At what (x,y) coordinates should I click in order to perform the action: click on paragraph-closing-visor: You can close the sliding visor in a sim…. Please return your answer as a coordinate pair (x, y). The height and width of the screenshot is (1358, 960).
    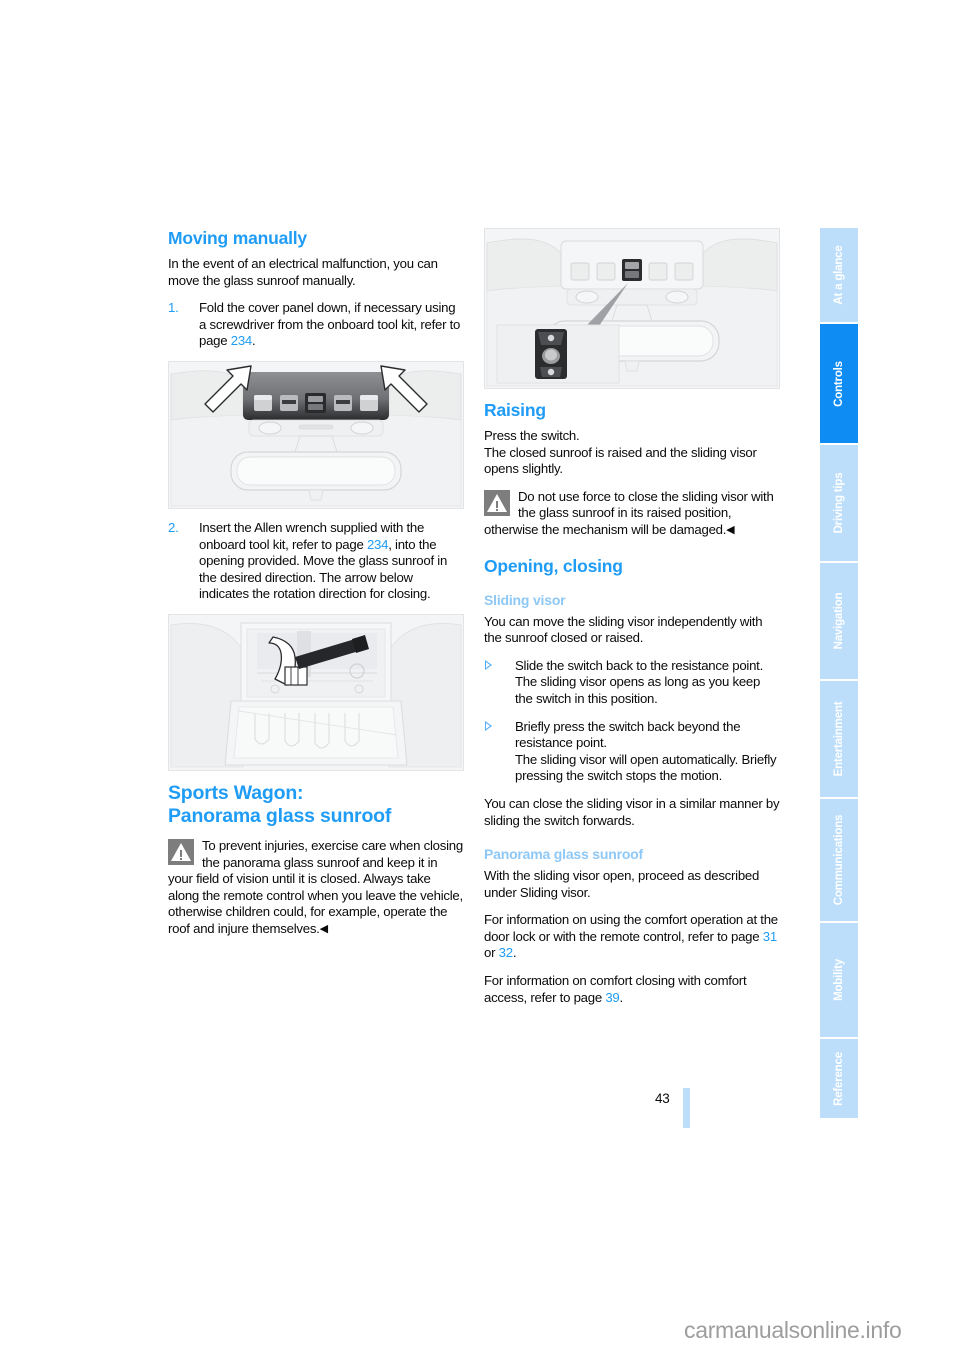
    Looking at the image, I should click on (632, 811).